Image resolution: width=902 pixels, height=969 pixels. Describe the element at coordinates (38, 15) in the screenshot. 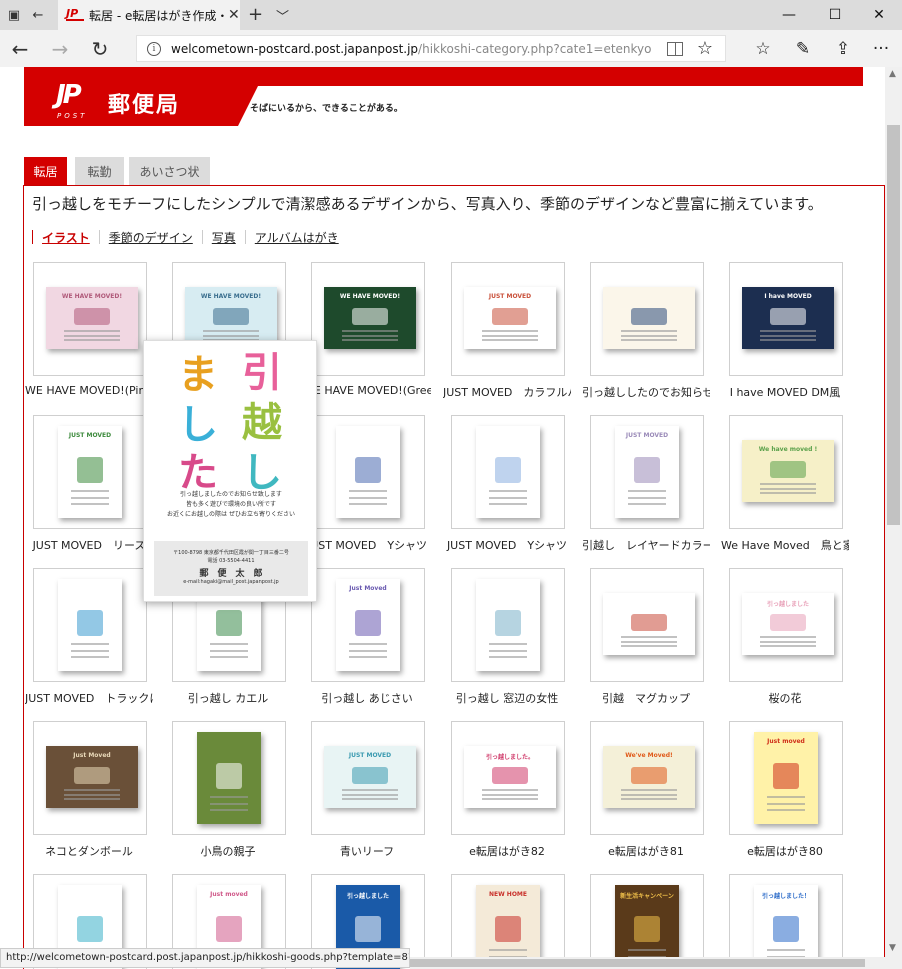

I see `tab-aside-icon: ←` at that location.